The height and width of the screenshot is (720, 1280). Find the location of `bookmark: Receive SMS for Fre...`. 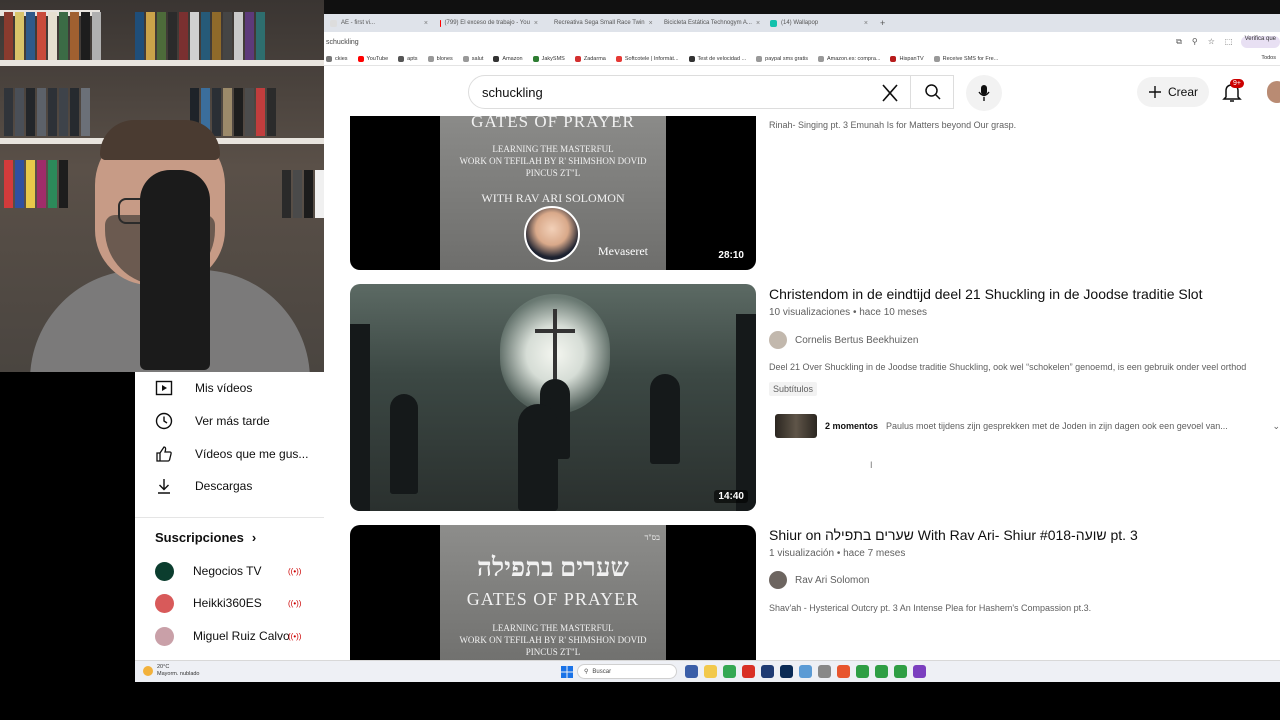

bookmark: Receive SMS for Fre... is located at coordinates (965, 58).